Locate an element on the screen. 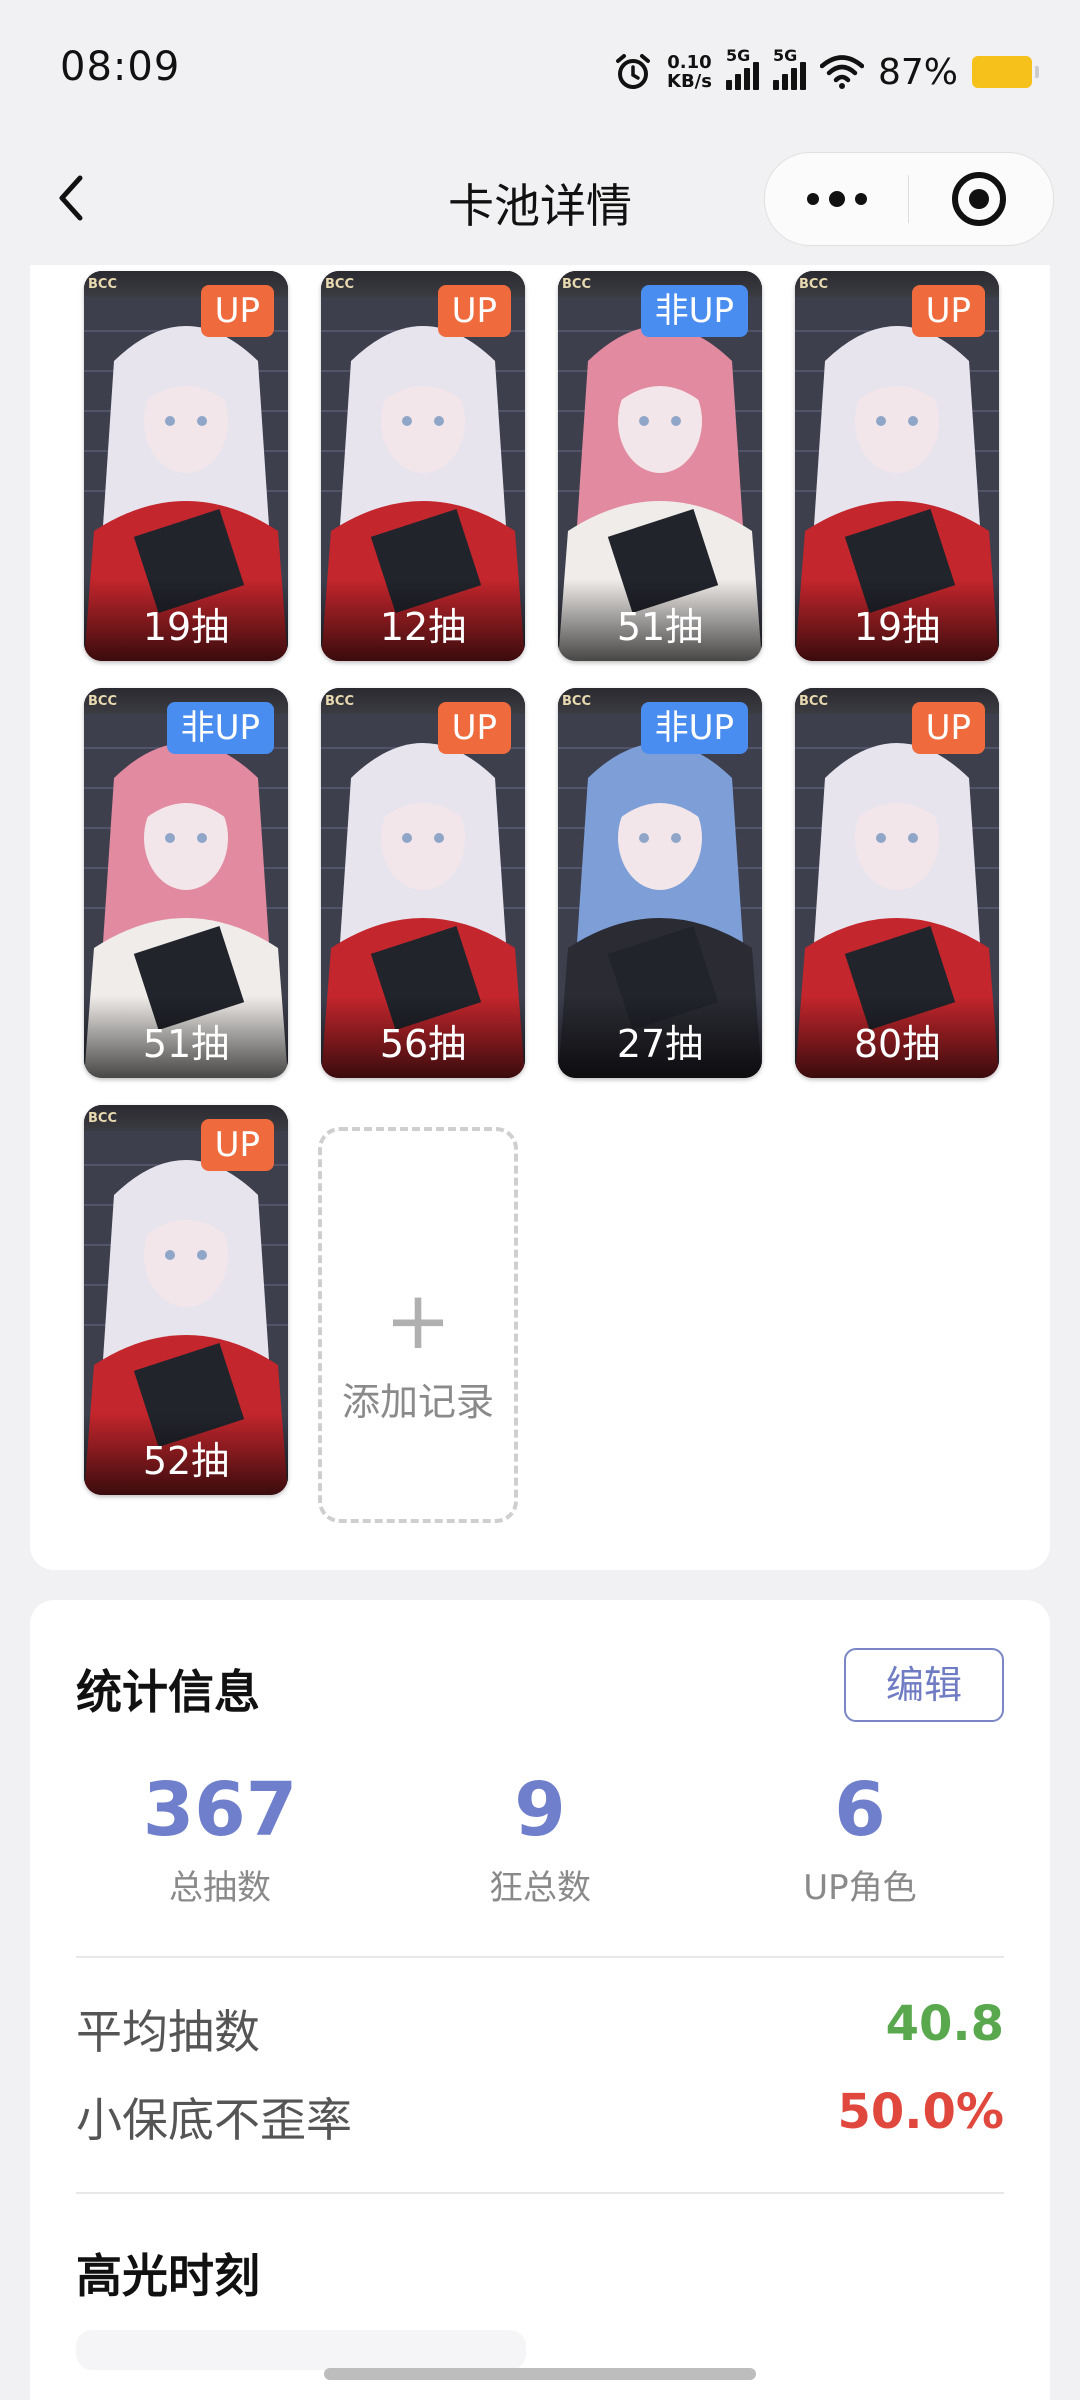 The height and width of the screenshot is (2400, 1080). stat-total-crazy-label: 狂总数 is located at coordinates (540, 1888).